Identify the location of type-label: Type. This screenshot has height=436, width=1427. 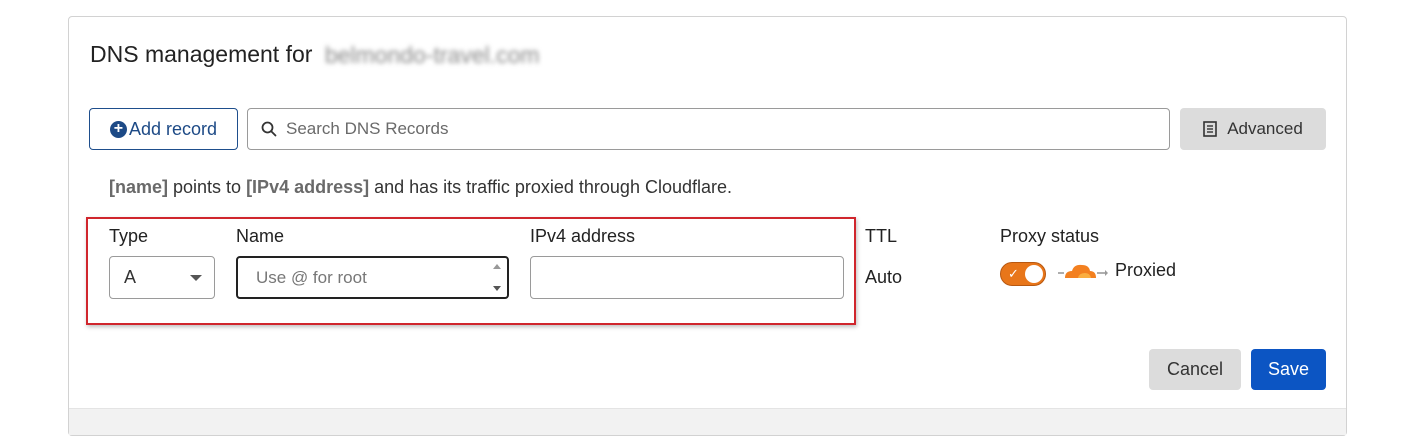
(129, 236).